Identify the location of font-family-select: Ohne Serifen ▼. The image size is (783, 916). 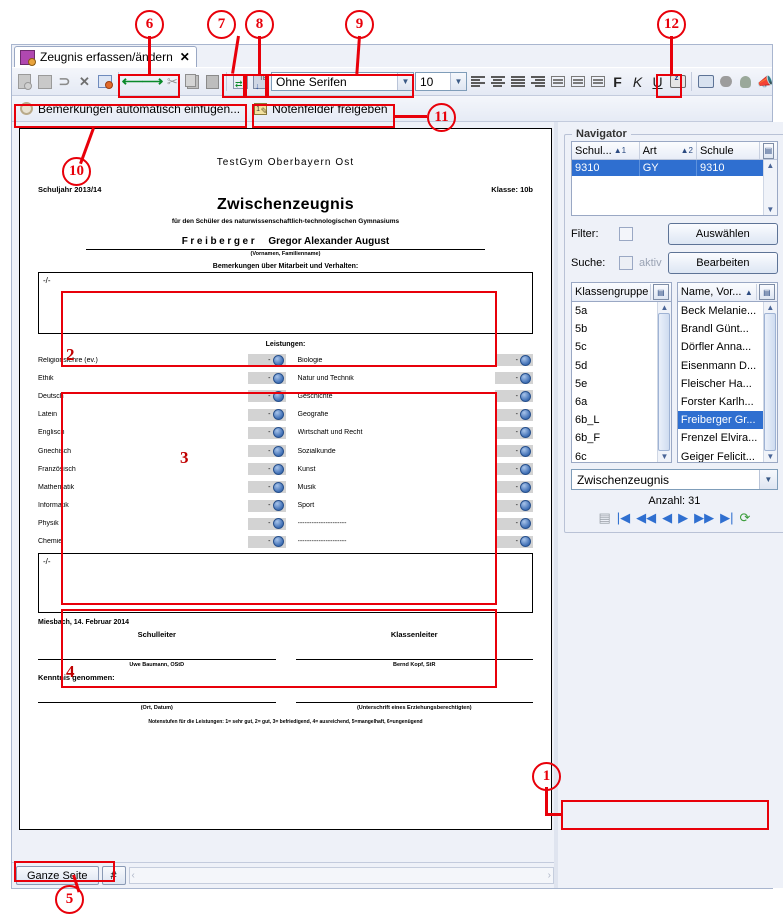
(342, 81).